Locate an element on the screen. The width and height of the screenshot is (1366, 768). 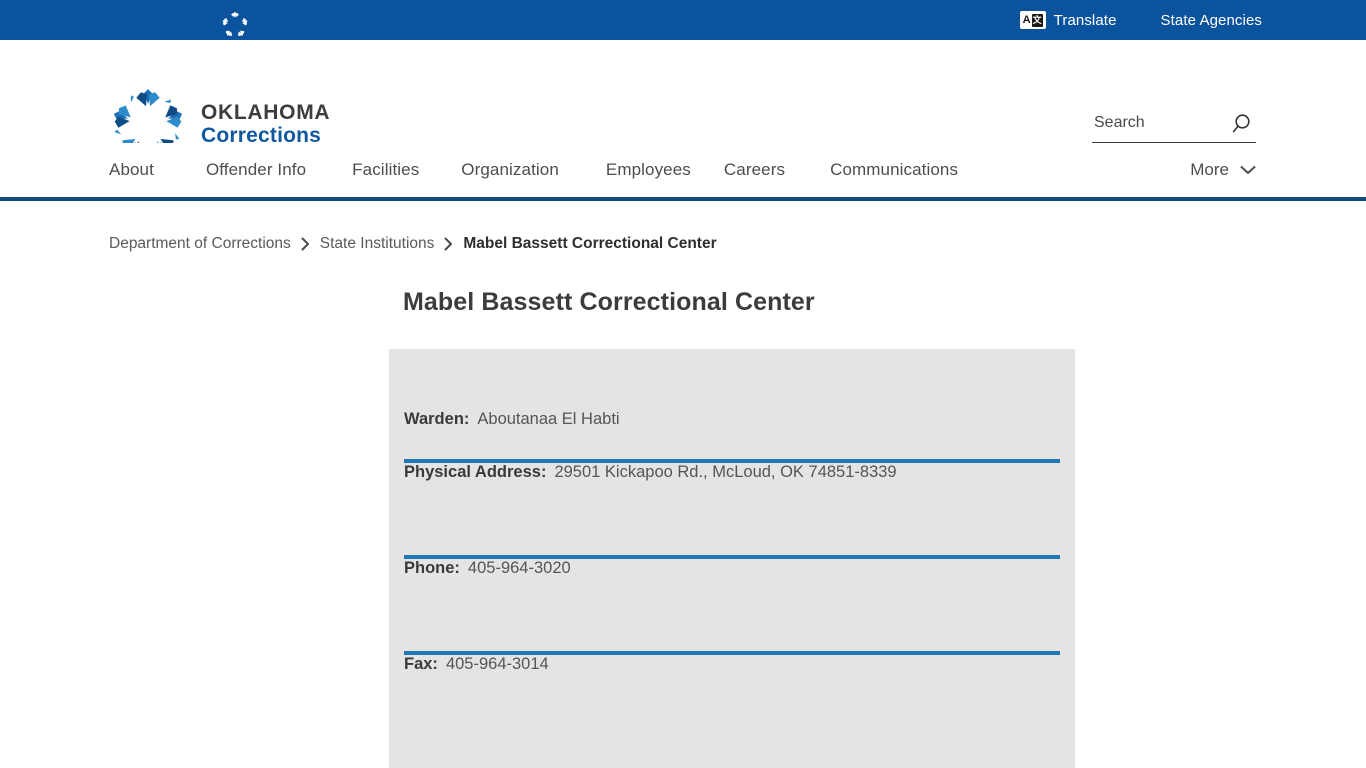
translate-icon: A 文 is located at coordinates (1032, 20).